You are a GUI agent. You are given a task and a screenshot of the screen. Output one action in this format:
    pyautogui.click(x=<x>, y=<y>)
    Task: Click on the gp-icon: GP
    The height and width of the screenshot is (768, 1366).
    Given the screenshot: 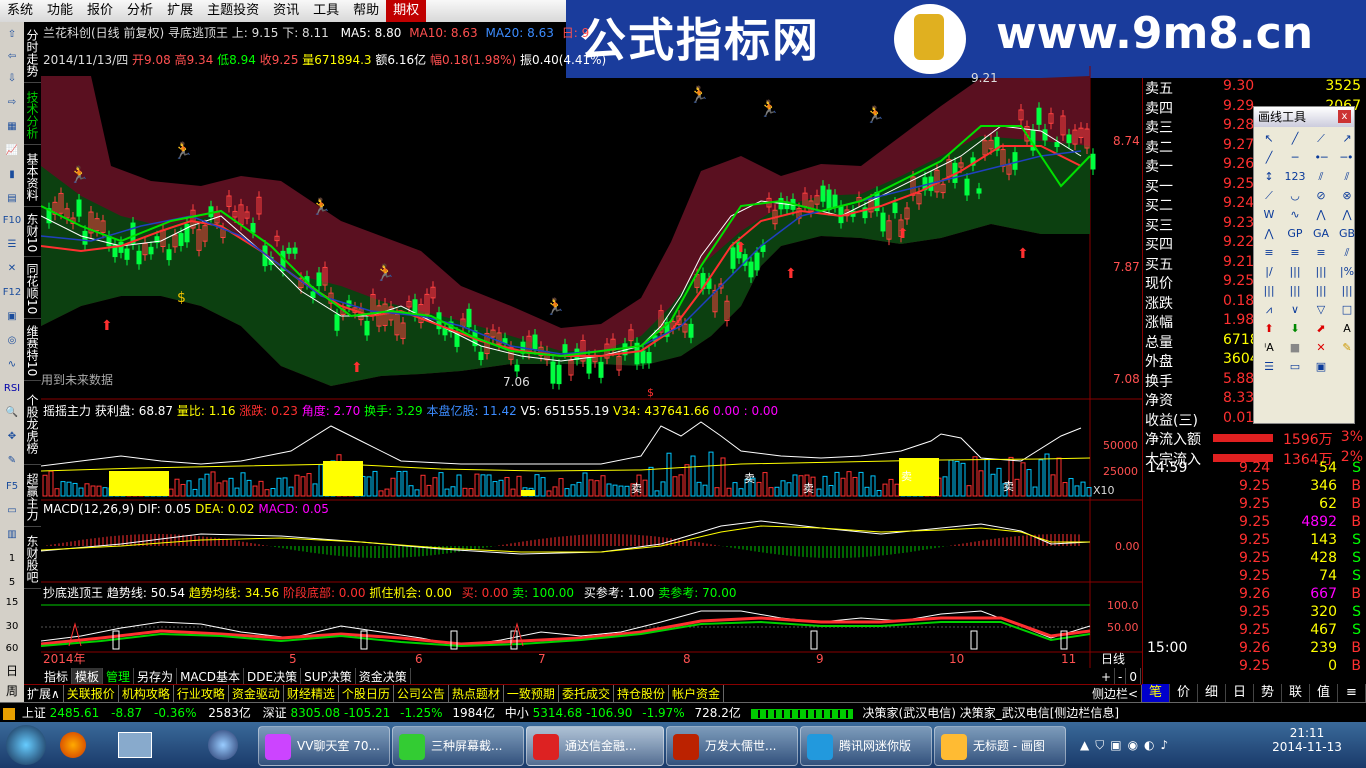 What is the action you would take?
    pyautogui.click(x=1295, y=233)
    